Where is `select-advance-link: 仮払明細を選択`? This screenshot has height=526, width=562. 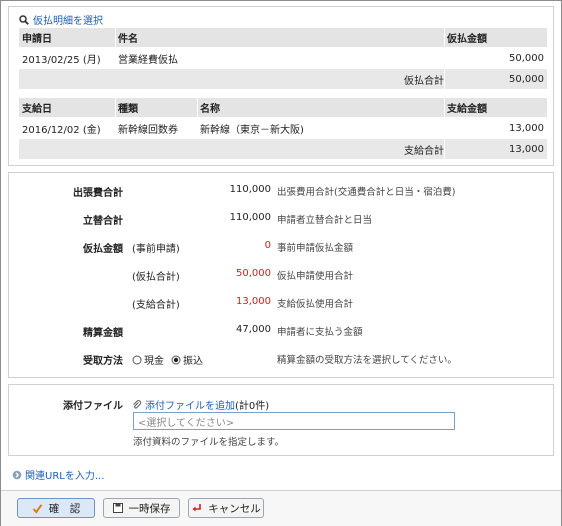 select-advance-link: 仮払明細を選択 is located at coordinates (61, 19).